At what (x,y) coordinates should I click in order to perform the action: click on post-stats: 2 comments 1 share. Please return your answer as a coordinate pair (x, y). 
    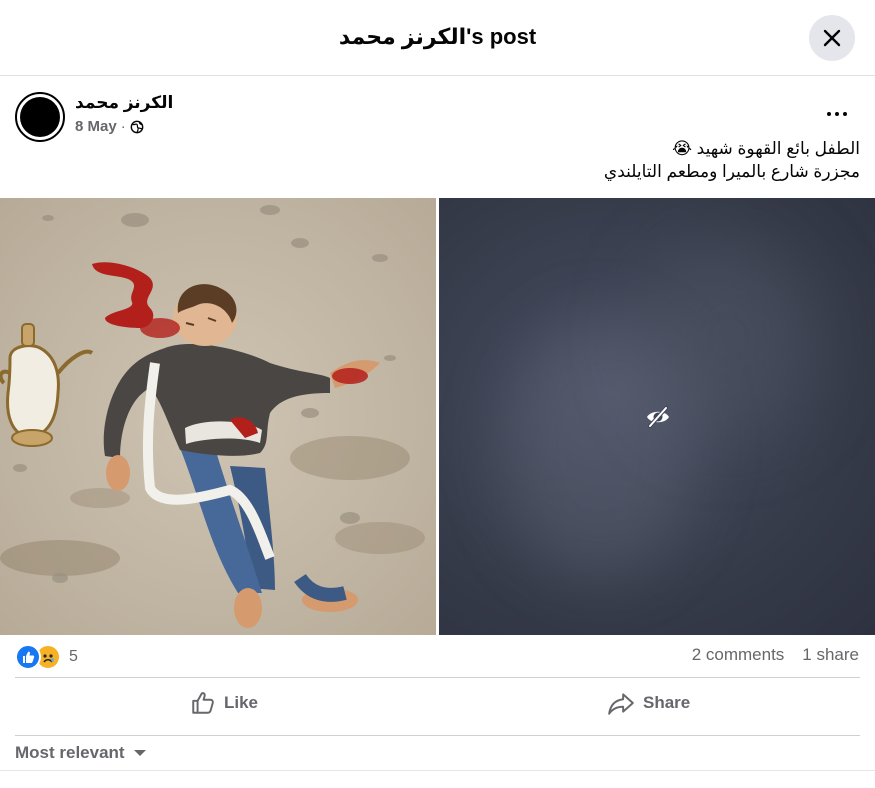
    Looking at the image, I should click on (775, 655).